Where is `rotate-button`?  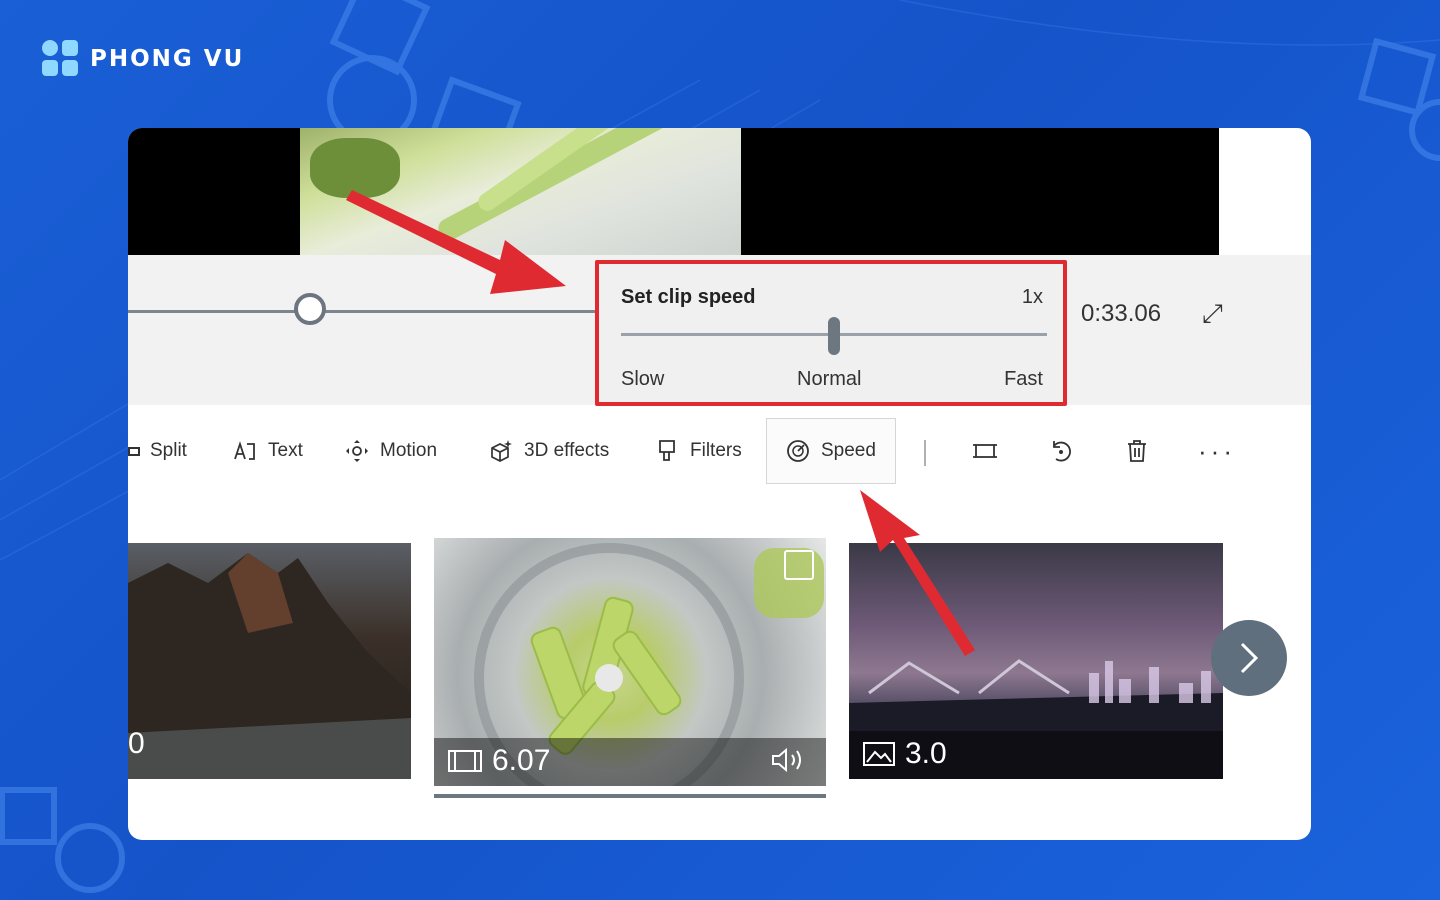
rotate-button is located at coordinates (1061, 451).